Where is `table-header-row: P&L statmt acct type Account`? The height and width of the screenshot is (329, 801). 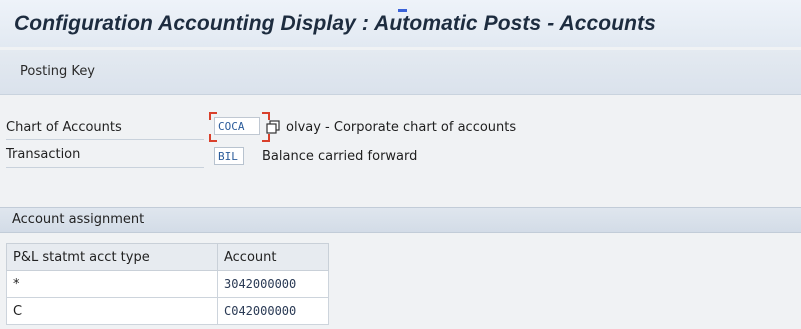 table-header-row: P&L statmt acct type Account is located at coordinates (167, 257).